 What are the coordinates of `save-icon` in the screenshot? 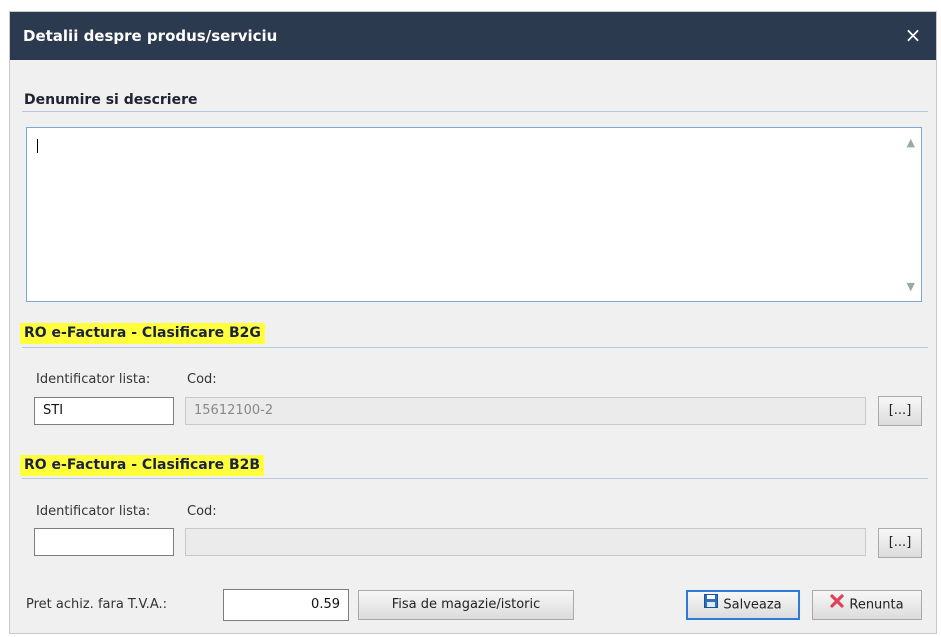 It's located at (711, 605).